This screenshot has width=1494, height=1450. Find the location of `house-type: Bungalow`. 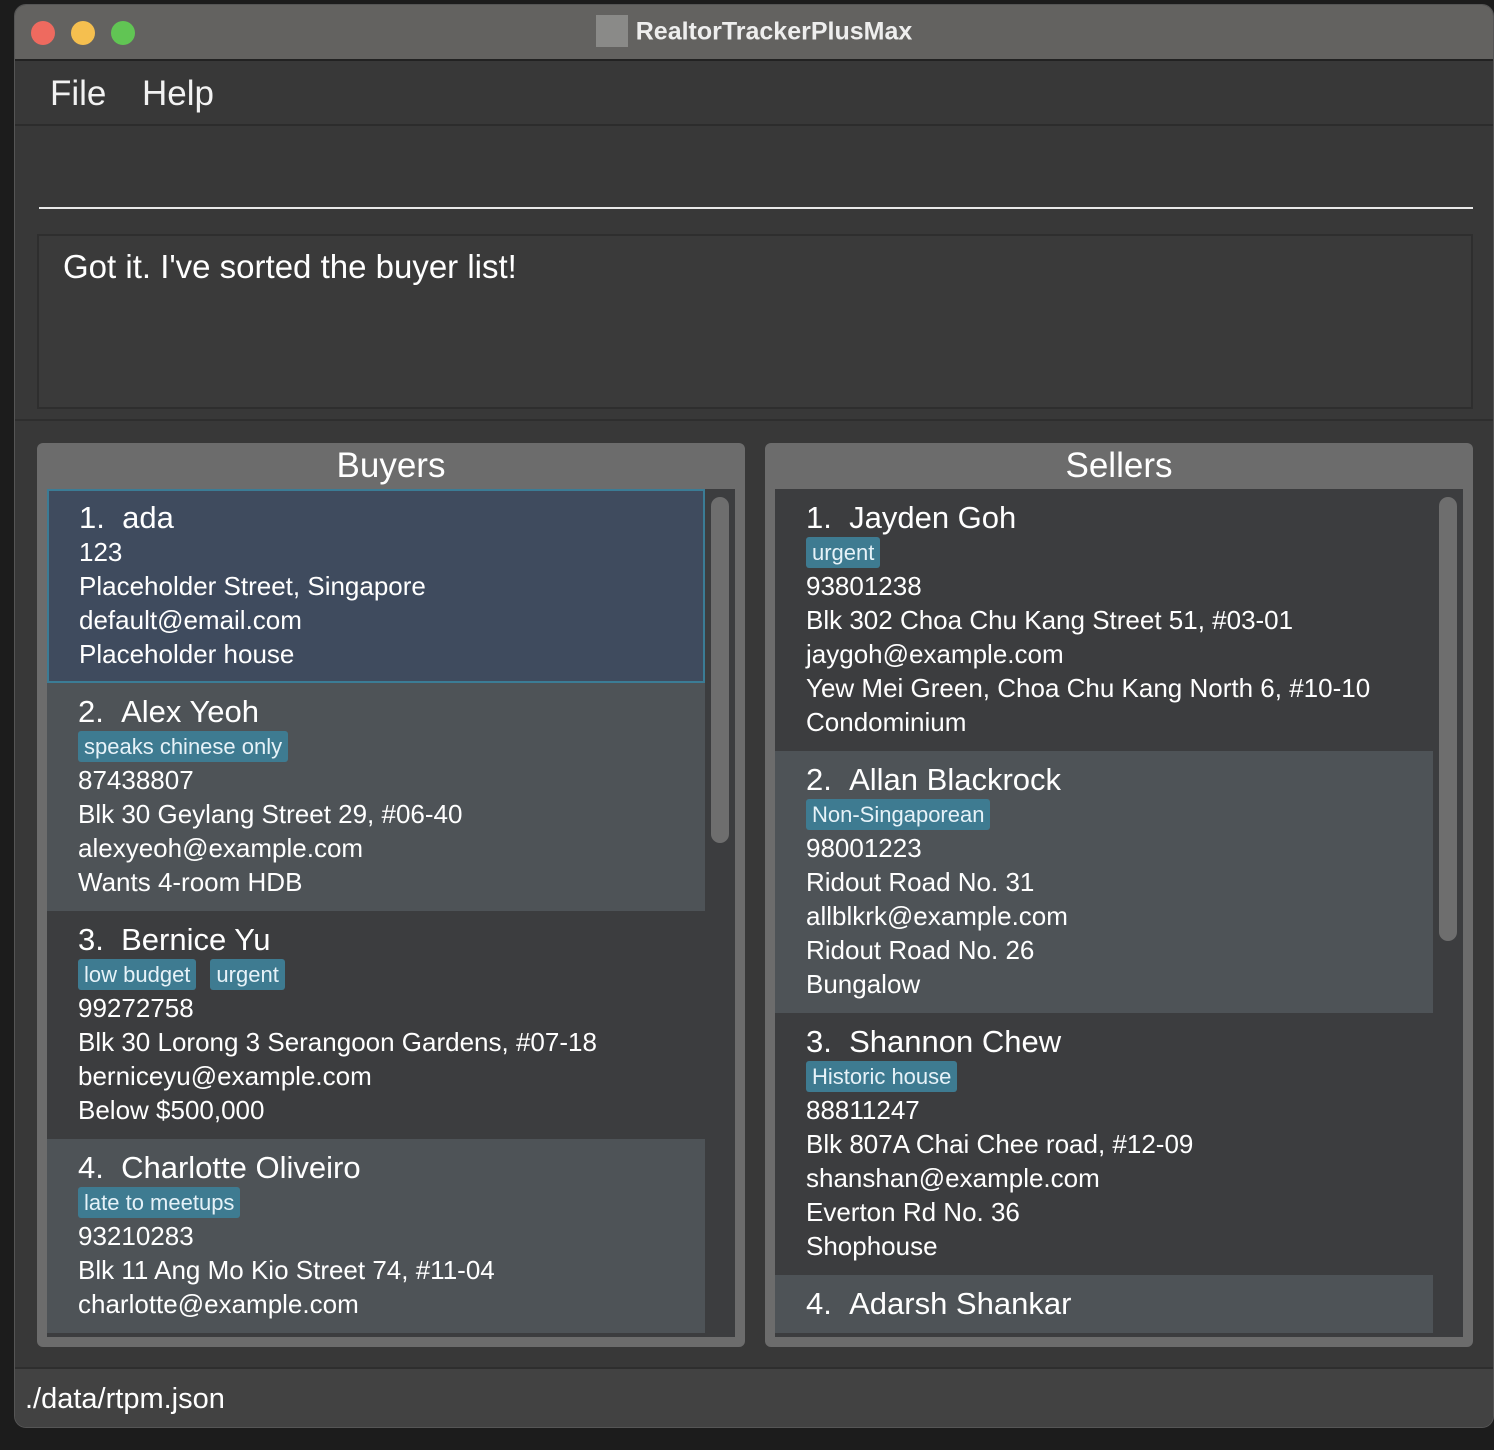

house-type: Bungalow is located at coordinates (863, 984).